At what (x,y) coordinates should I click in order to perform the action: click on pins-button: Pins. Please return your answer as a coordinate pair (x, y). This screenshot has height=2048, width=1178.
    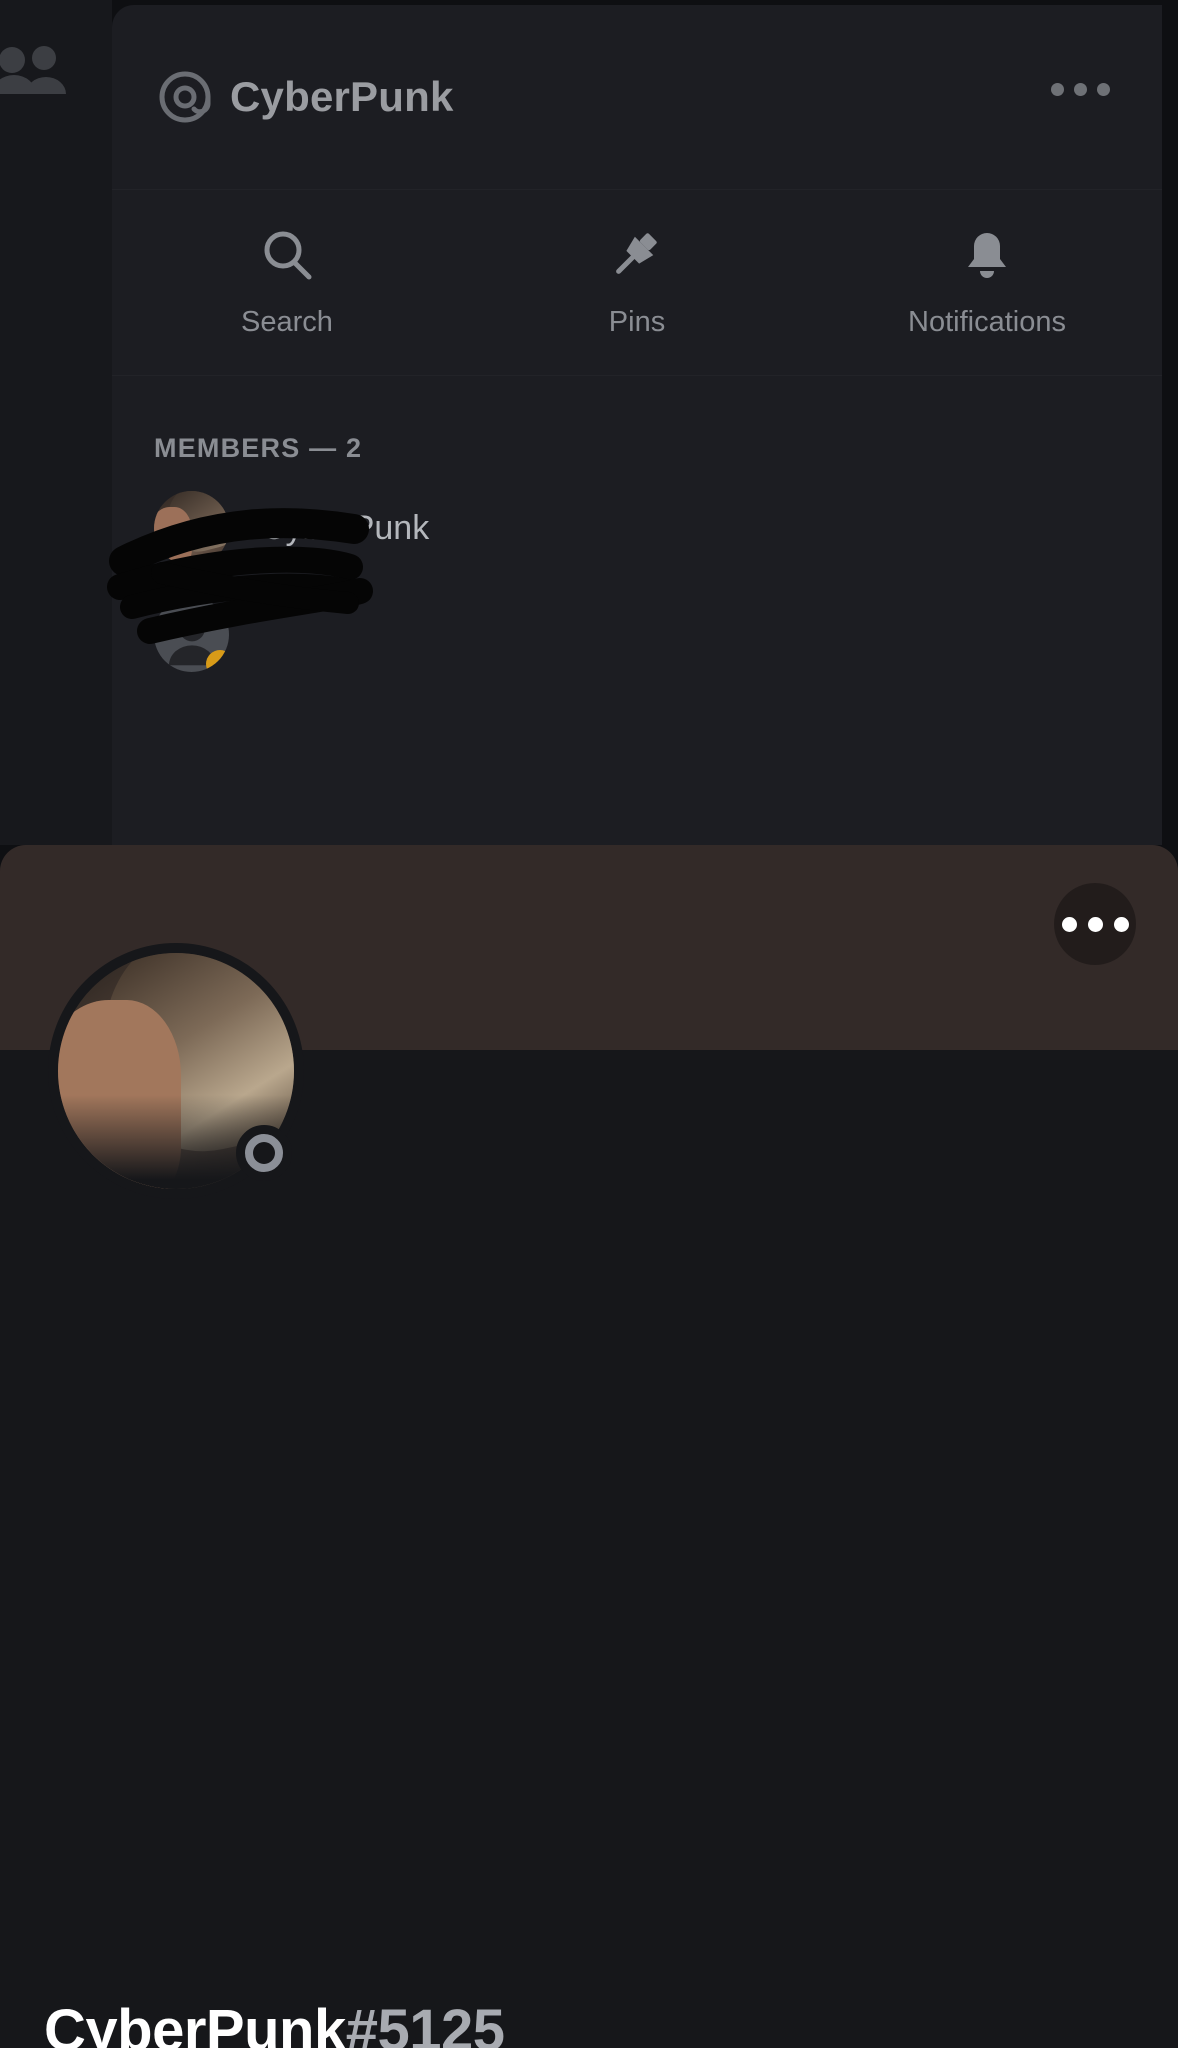
    Looking at the image, I should click on (637, 283).